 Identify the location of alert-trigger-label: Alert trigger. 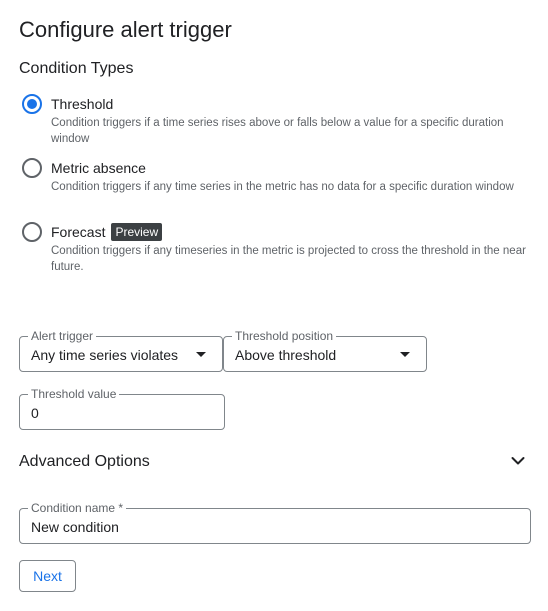
(62, 336).